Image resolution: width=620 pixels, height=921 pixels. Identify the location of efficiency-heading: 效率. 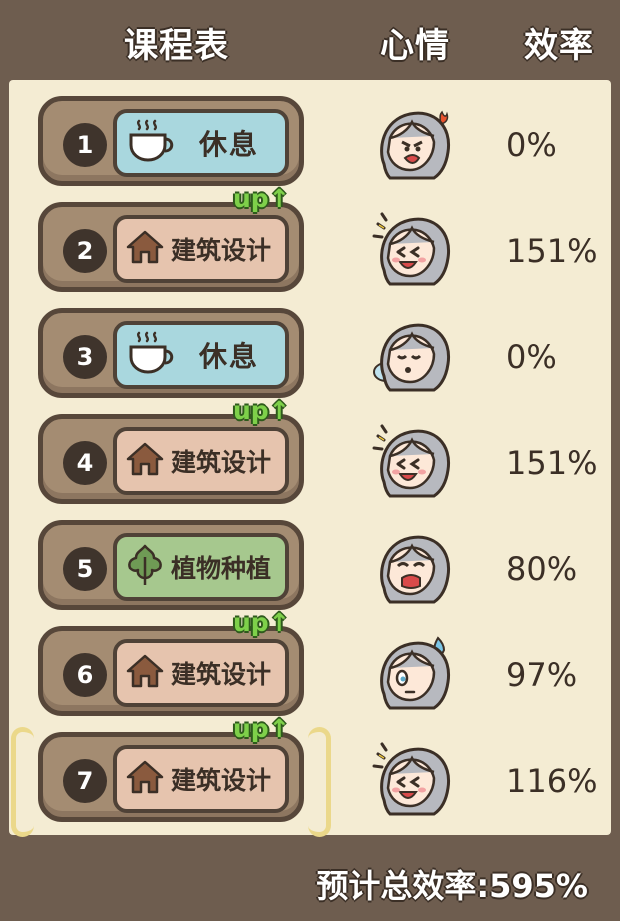
(559, 46).